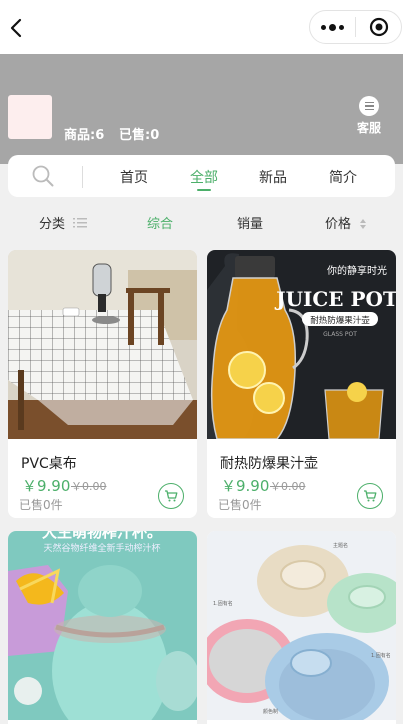 This screenshot has height=724, width=403. Describe the element at coordinates (49, 463) in the screenshot. I see `product-title: PVC桌布` at that location.